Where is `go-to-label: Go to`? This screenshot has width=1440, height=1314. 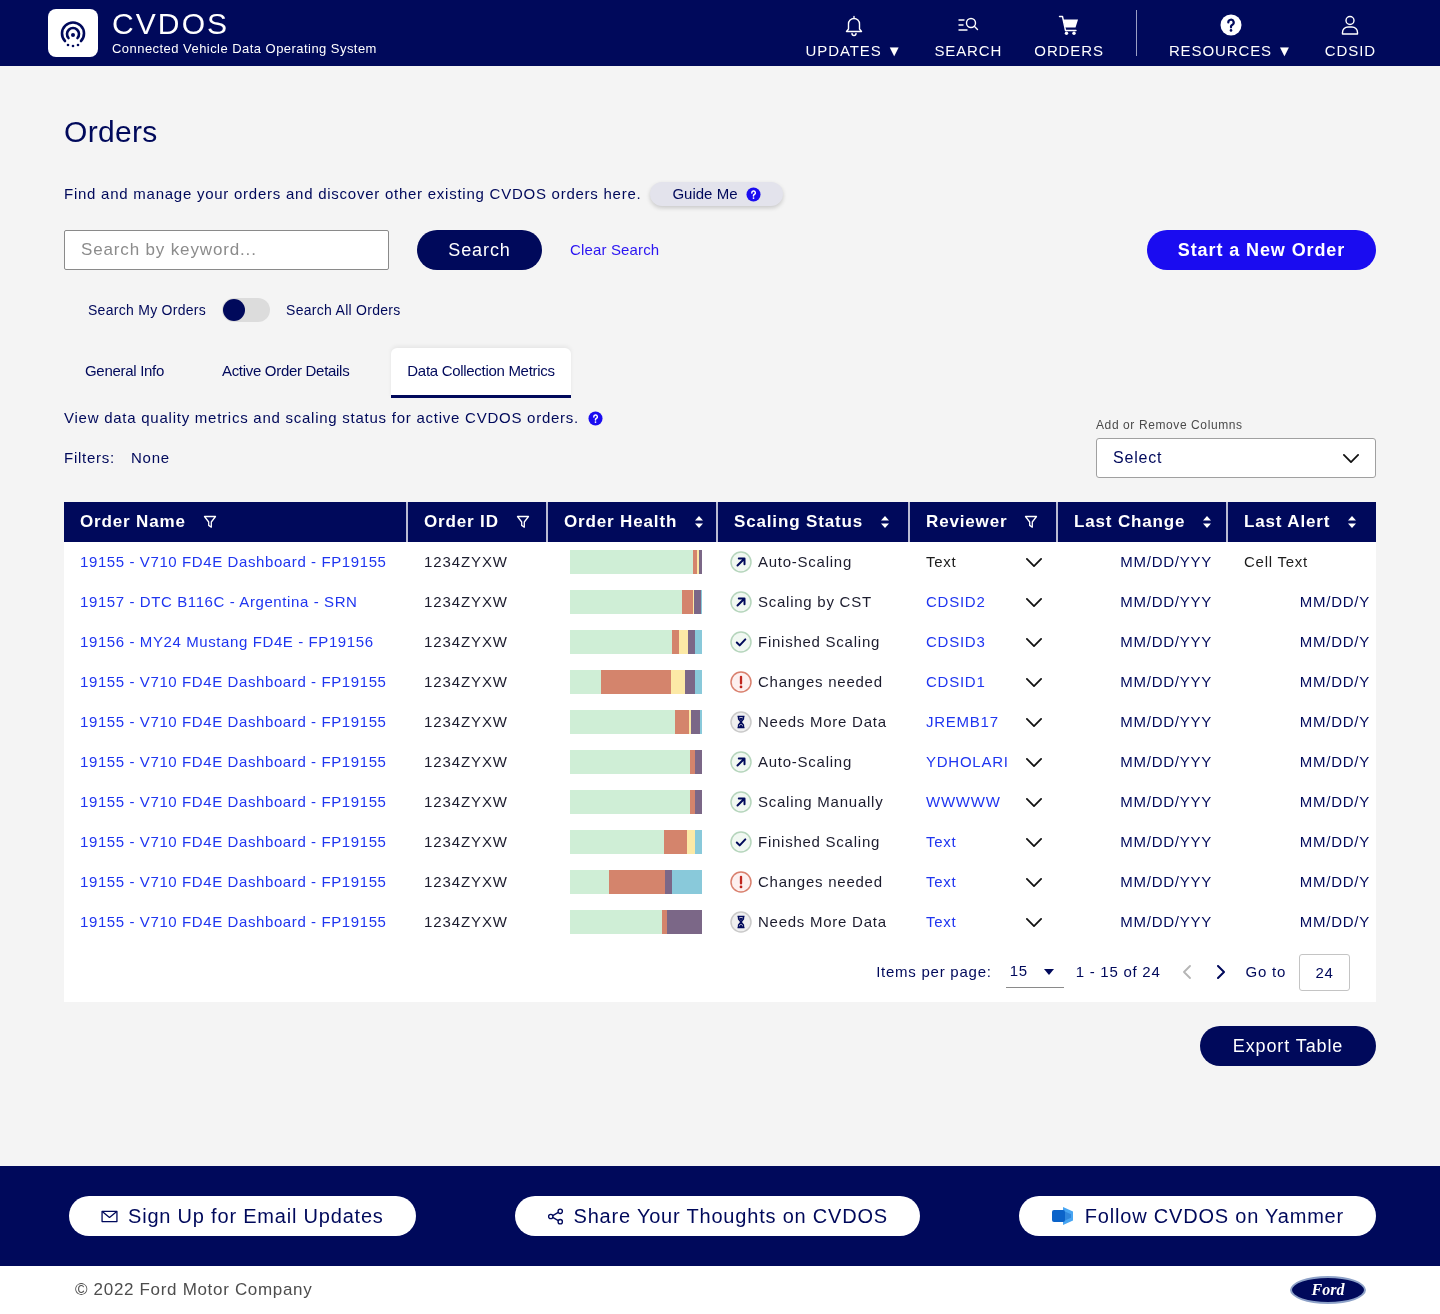 go-to-label: Go to is located at coordinates (1265, 971).